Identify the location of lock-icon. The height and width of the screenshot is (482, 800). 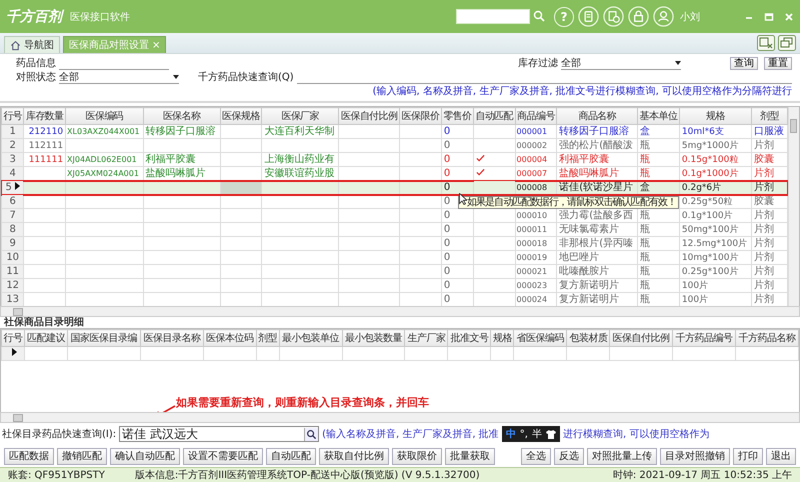
(638, 16).